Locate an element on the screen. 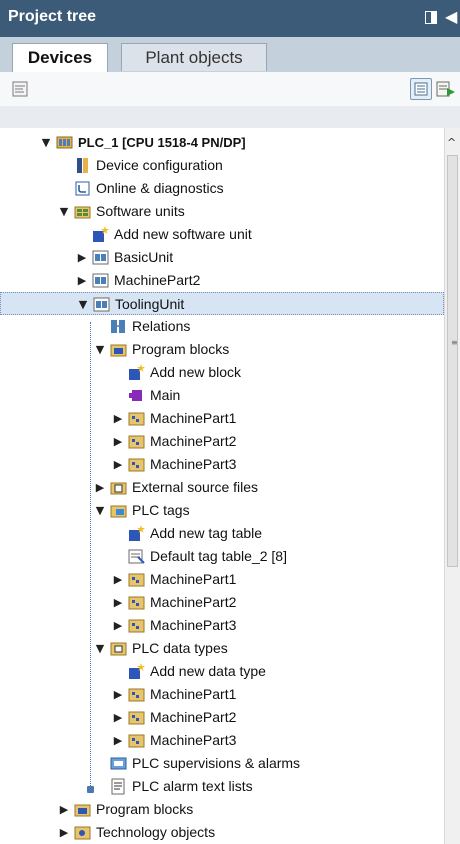  tree-item: Add new block is located at coordinates (222, 372).